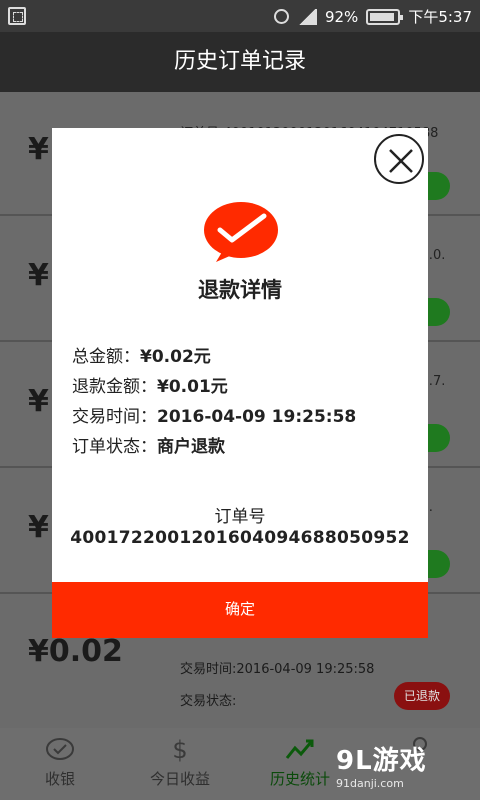  What do you see at coordinates (59, 779) in the screenshot?
I see `nav-label: 收银` at bounding box center [59, 779].